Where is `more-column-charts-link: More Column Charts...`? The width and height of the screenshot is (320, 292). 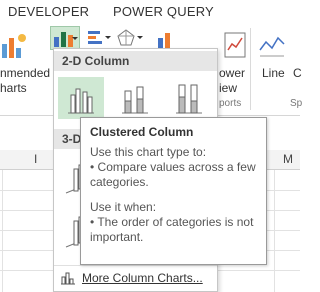 more-column-charts-link: More Column Charts... is located at coordinates (142, 278).